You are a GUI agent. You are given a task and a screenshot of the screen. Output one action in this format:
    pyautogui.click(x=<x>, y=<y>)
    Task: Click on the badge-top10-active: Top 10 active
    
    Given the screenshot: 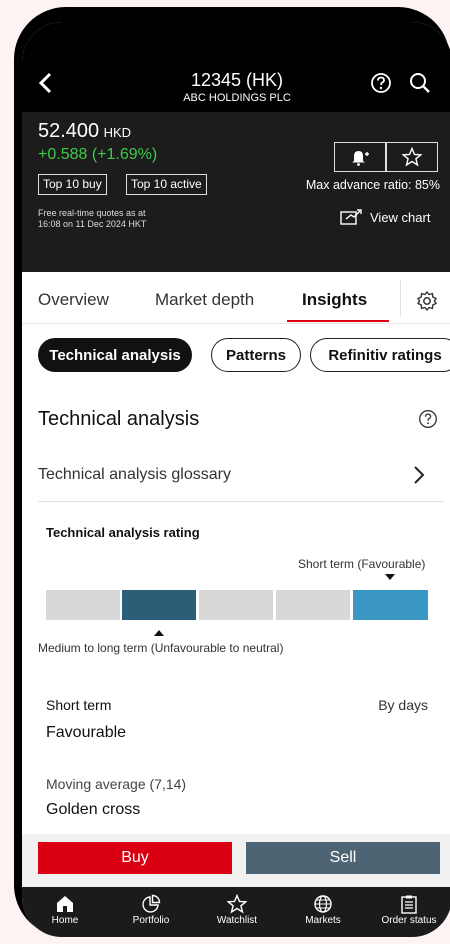 What is the action you would take?
    pyautogui.click(x=166, y=184)
    